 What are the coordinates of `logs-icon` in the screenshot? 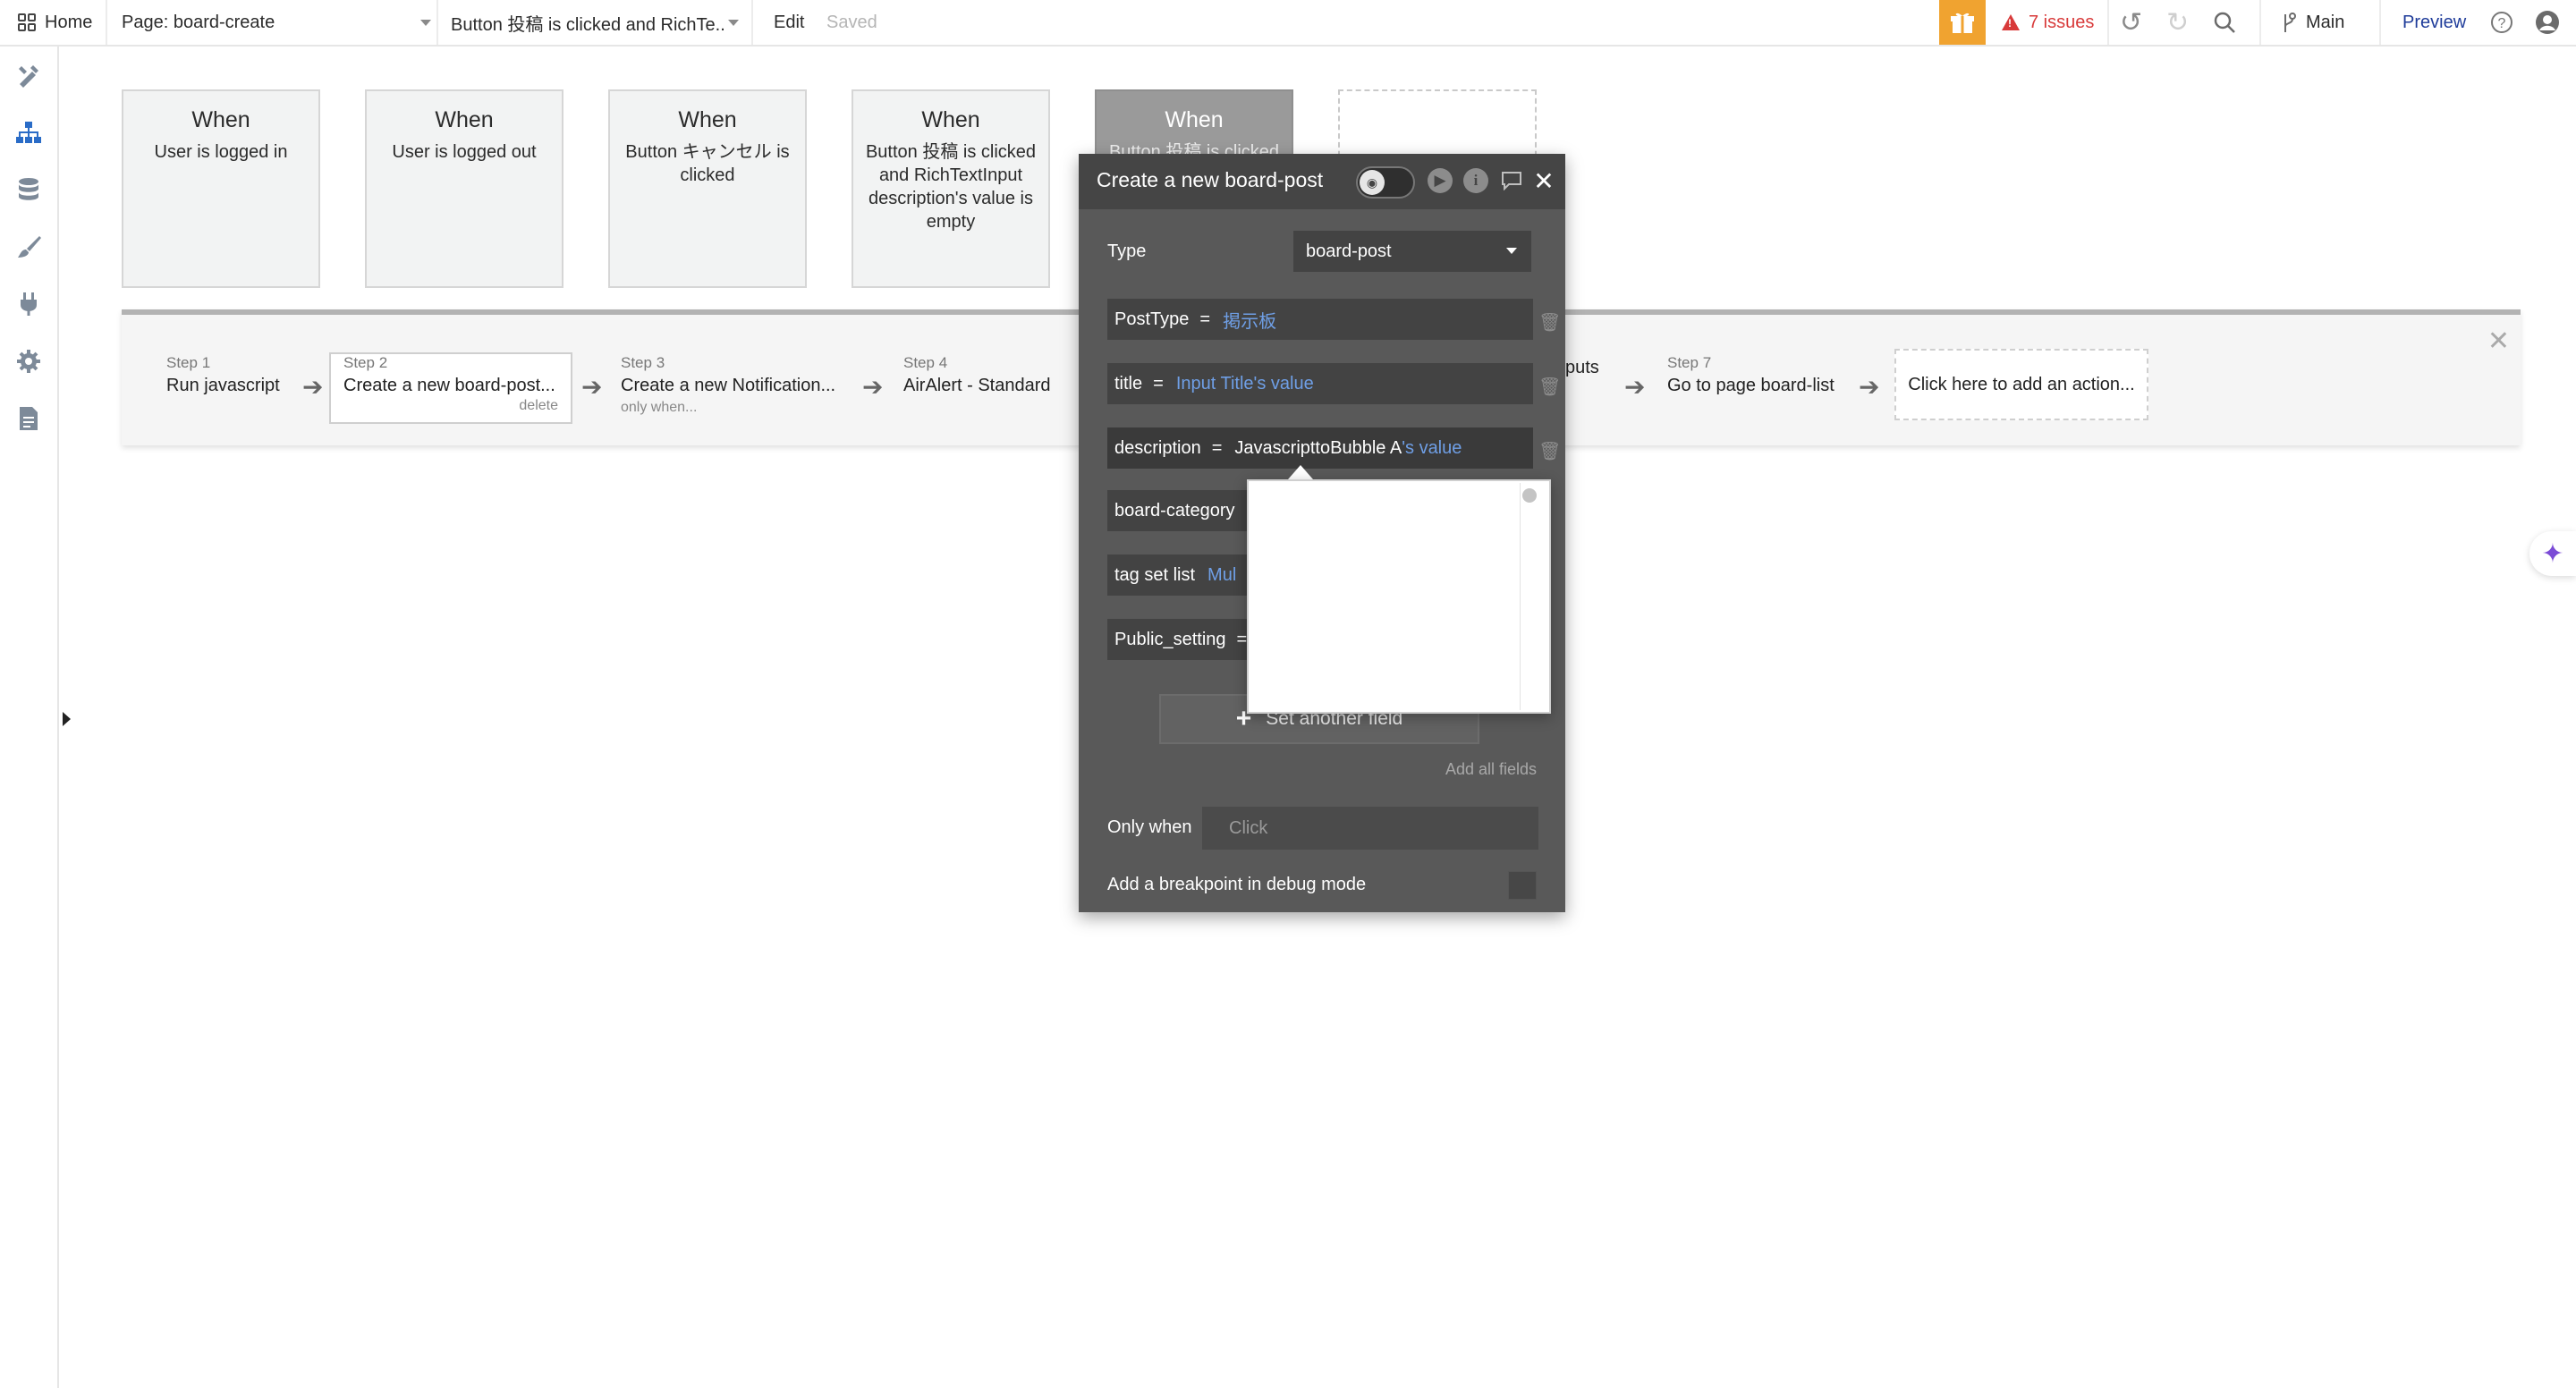 It's located at (28, 419).